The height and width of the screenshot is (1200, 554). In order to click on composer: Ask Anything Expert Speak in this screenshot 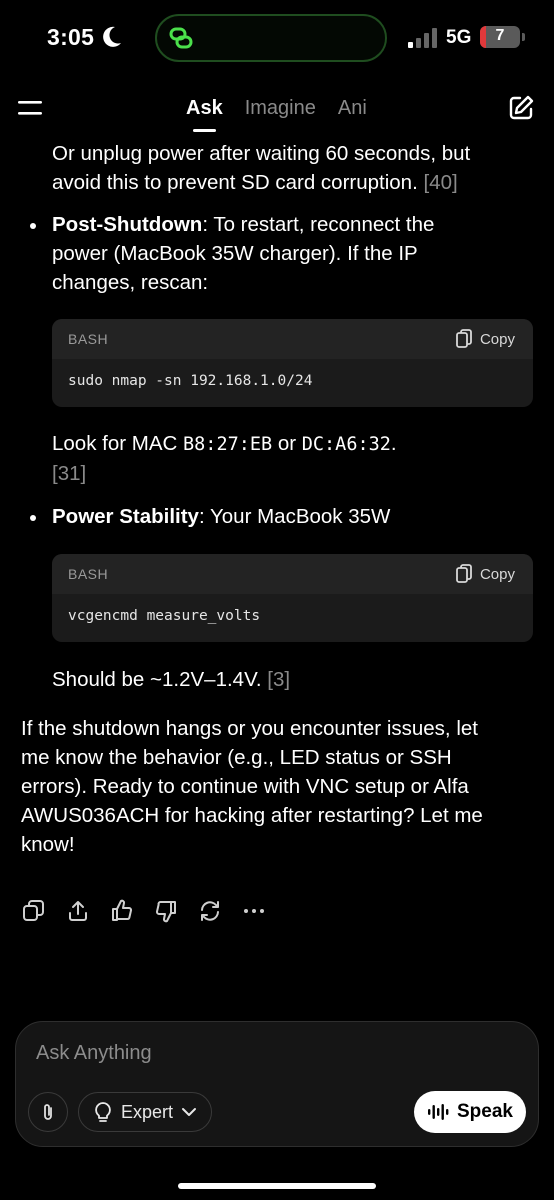, I will do `click(277, 1084)`.